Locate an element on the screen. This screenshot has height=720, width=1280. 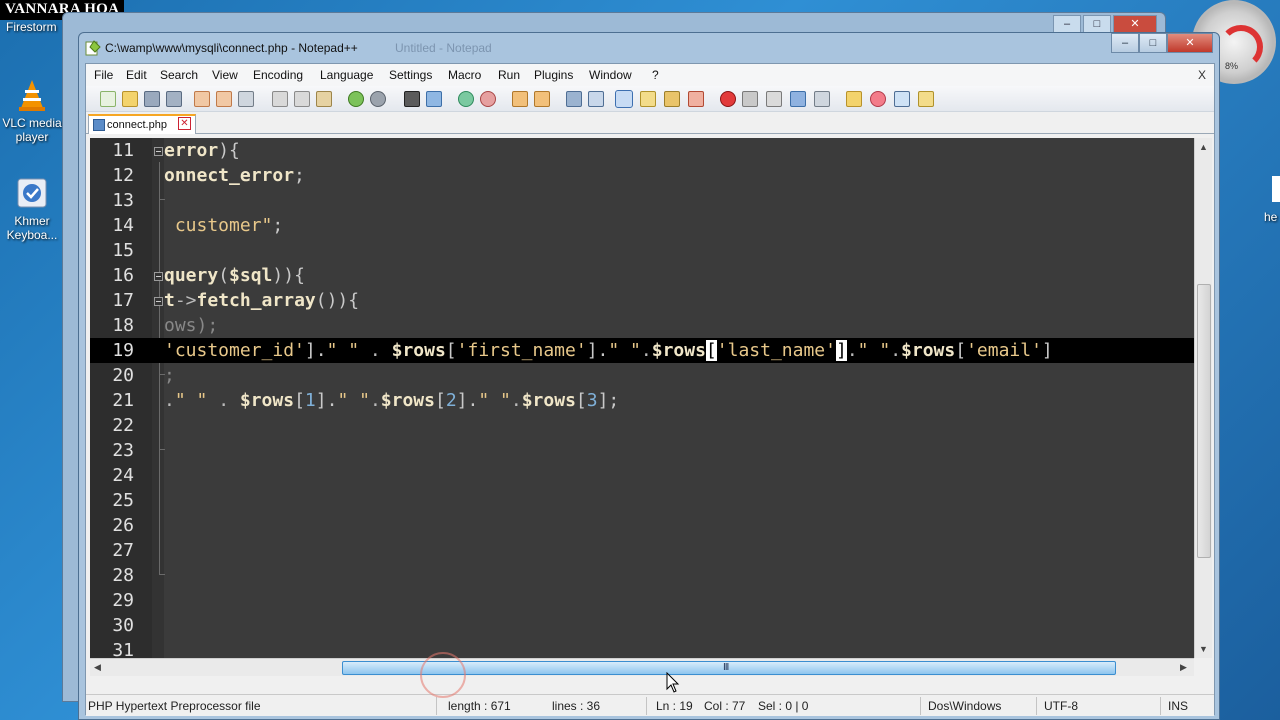
menu-plugins: Plugins is located at coordinates (553, 75).